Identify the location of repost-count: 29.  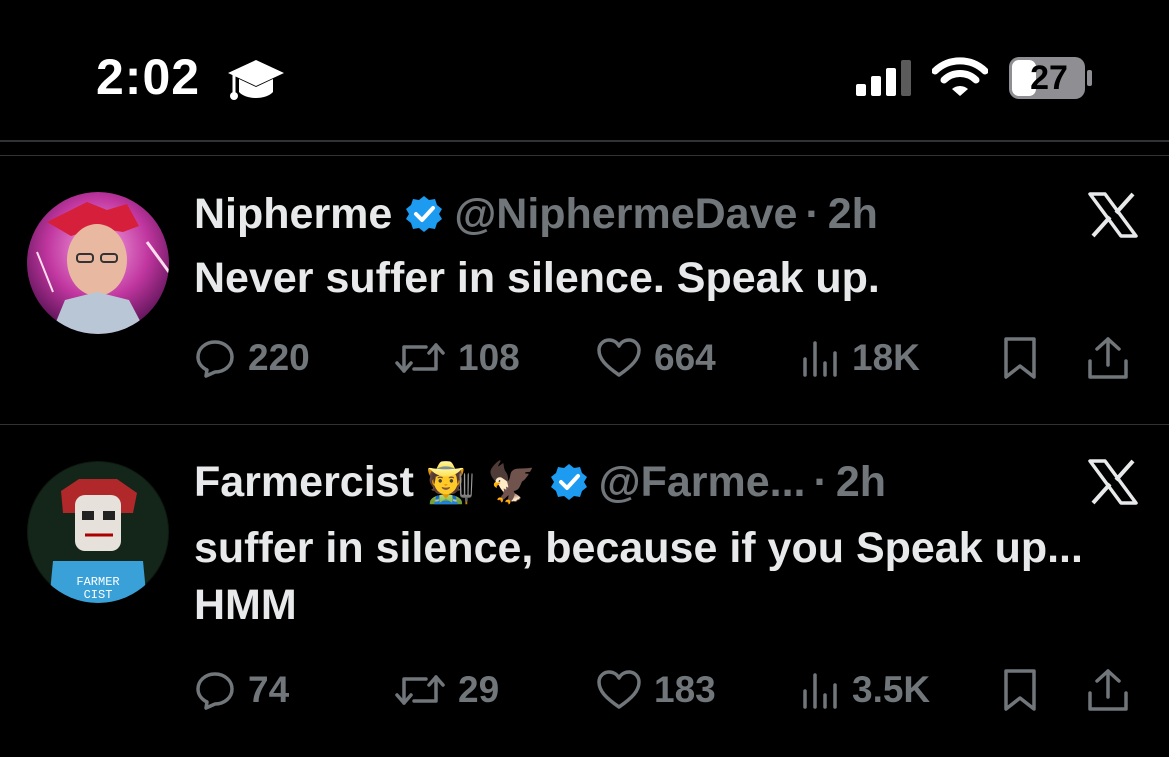
(479, 689).